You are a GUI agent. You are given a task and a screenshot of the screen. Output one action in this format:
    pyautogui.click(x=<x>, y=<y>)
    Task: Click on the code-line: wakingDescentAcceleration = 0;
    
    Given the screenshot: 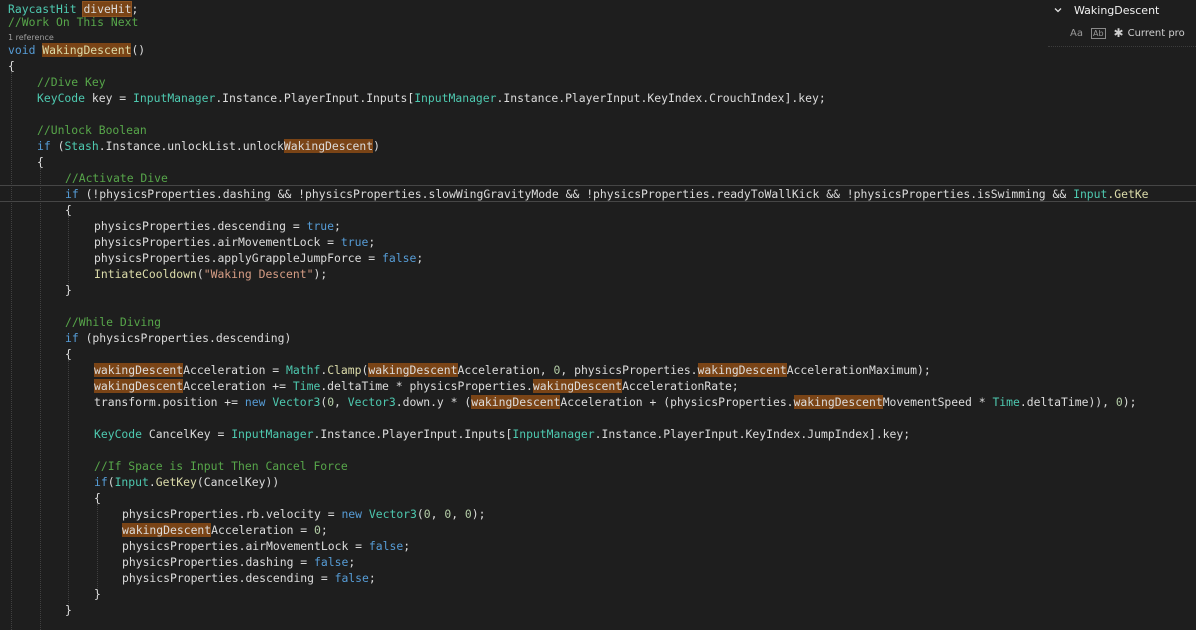 What is the action you would take?
    pyautogui.click(x=225, y=530)
    